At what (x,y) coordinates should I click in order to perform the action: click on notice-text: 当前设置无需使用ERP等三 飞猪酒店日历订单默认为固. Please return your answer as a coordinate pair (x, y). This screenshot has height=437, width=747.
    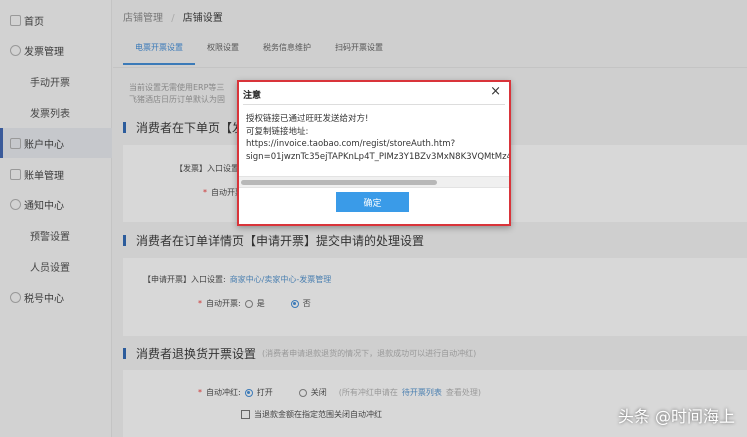
    Looking at the image, I should click on (177, 94).